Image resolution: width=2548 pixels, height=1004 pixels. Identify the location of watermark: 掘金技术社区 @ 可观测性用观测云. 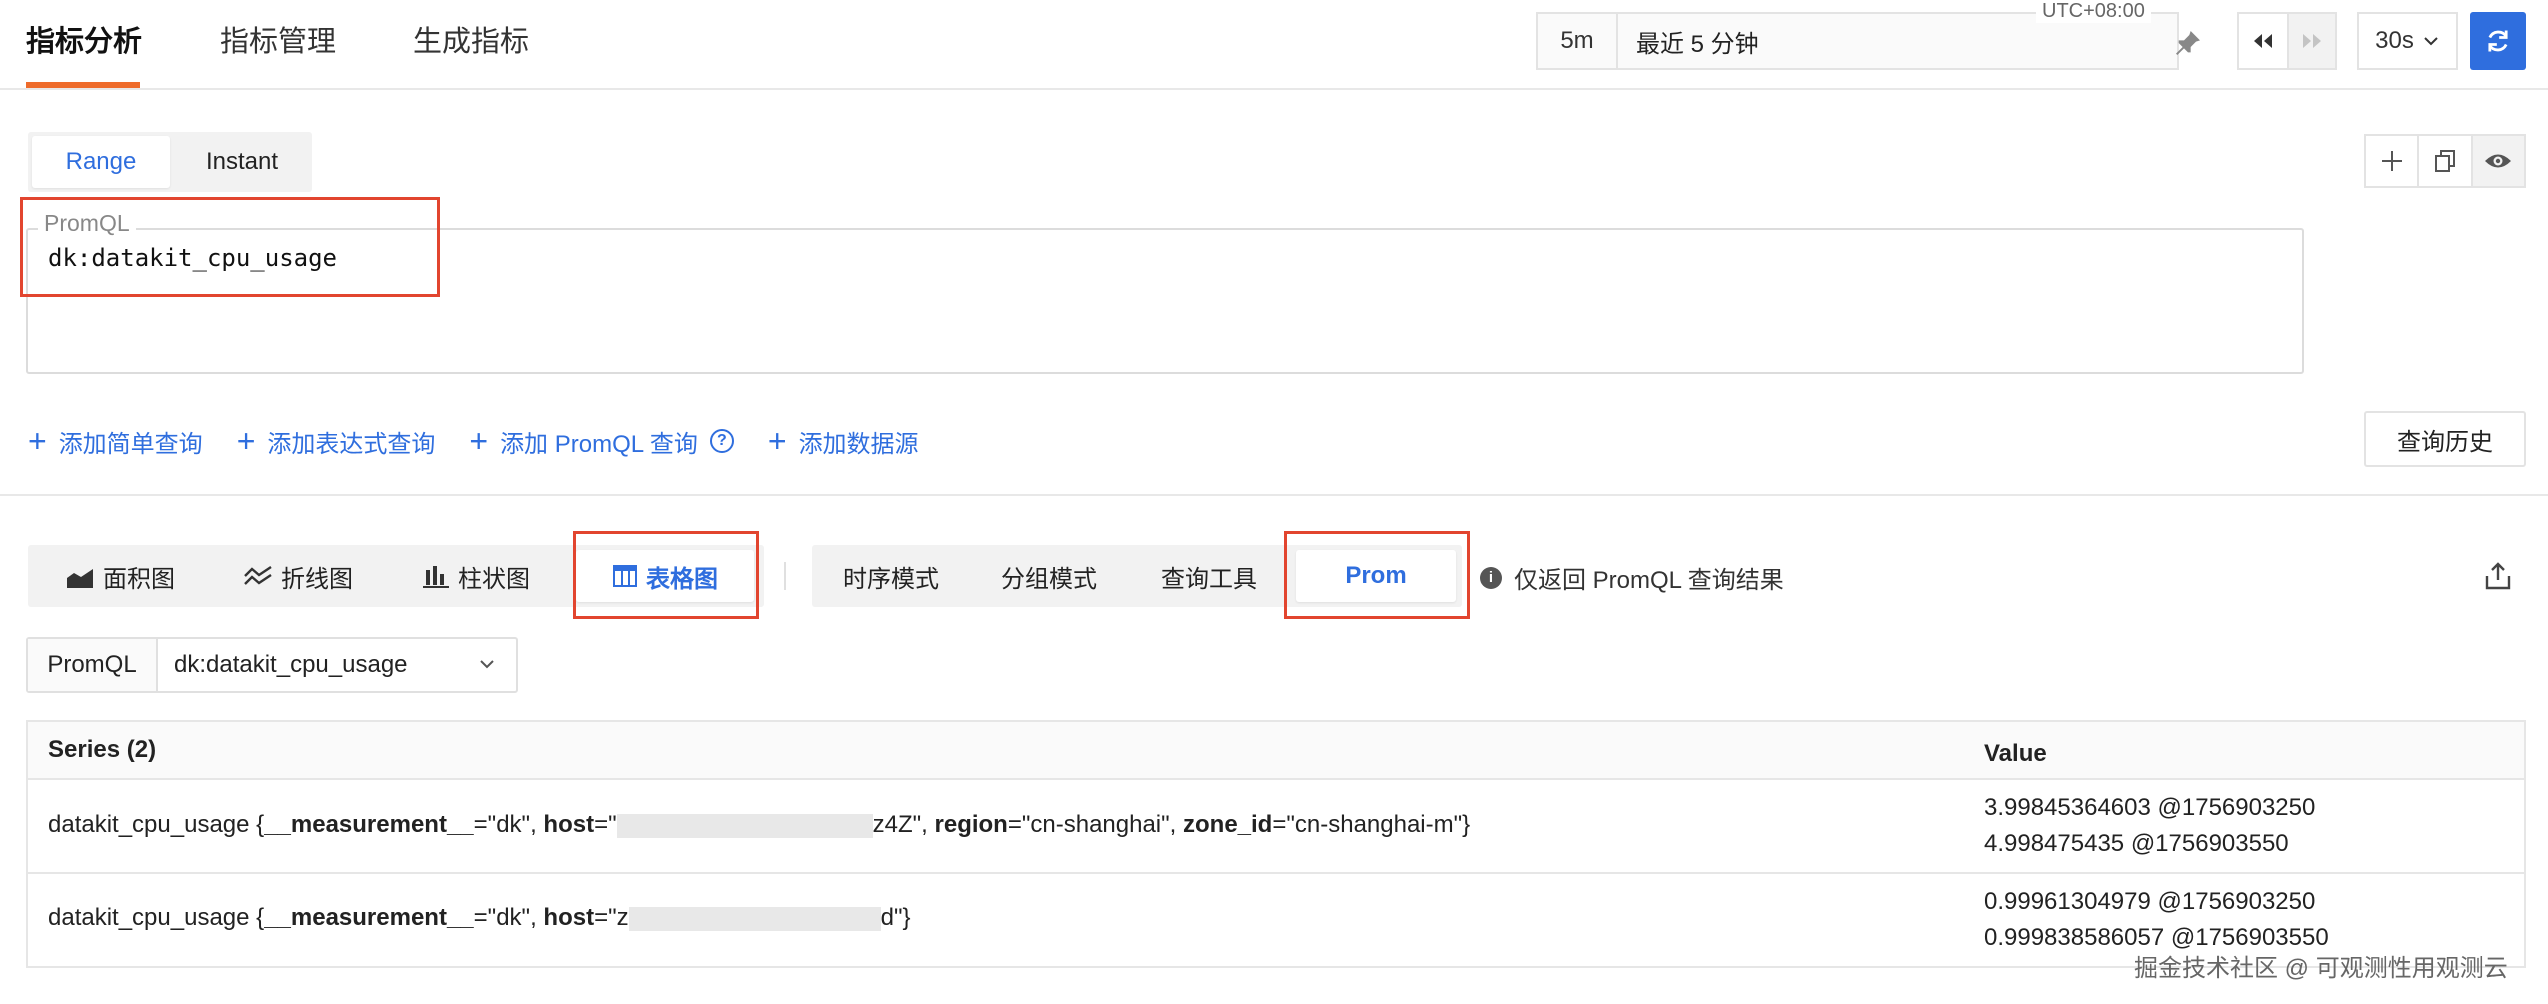
(2321, 968).